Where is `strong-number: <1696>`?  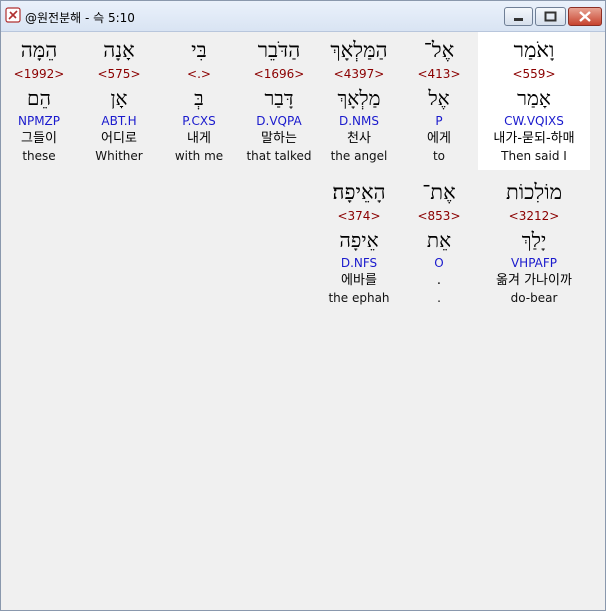
strong-number: <1696> is located at coordinates (279, 74).